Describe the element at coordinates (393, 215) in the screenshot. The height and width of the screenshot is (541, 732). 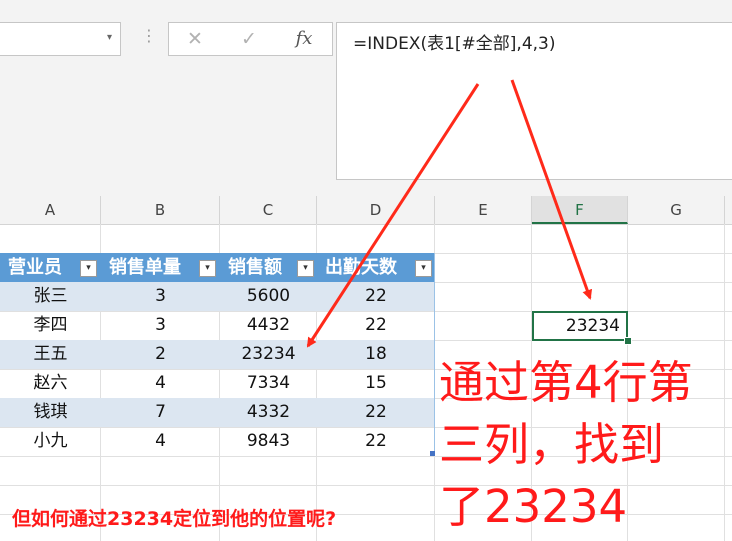
I see `arrow-to-table-cell` at that location.